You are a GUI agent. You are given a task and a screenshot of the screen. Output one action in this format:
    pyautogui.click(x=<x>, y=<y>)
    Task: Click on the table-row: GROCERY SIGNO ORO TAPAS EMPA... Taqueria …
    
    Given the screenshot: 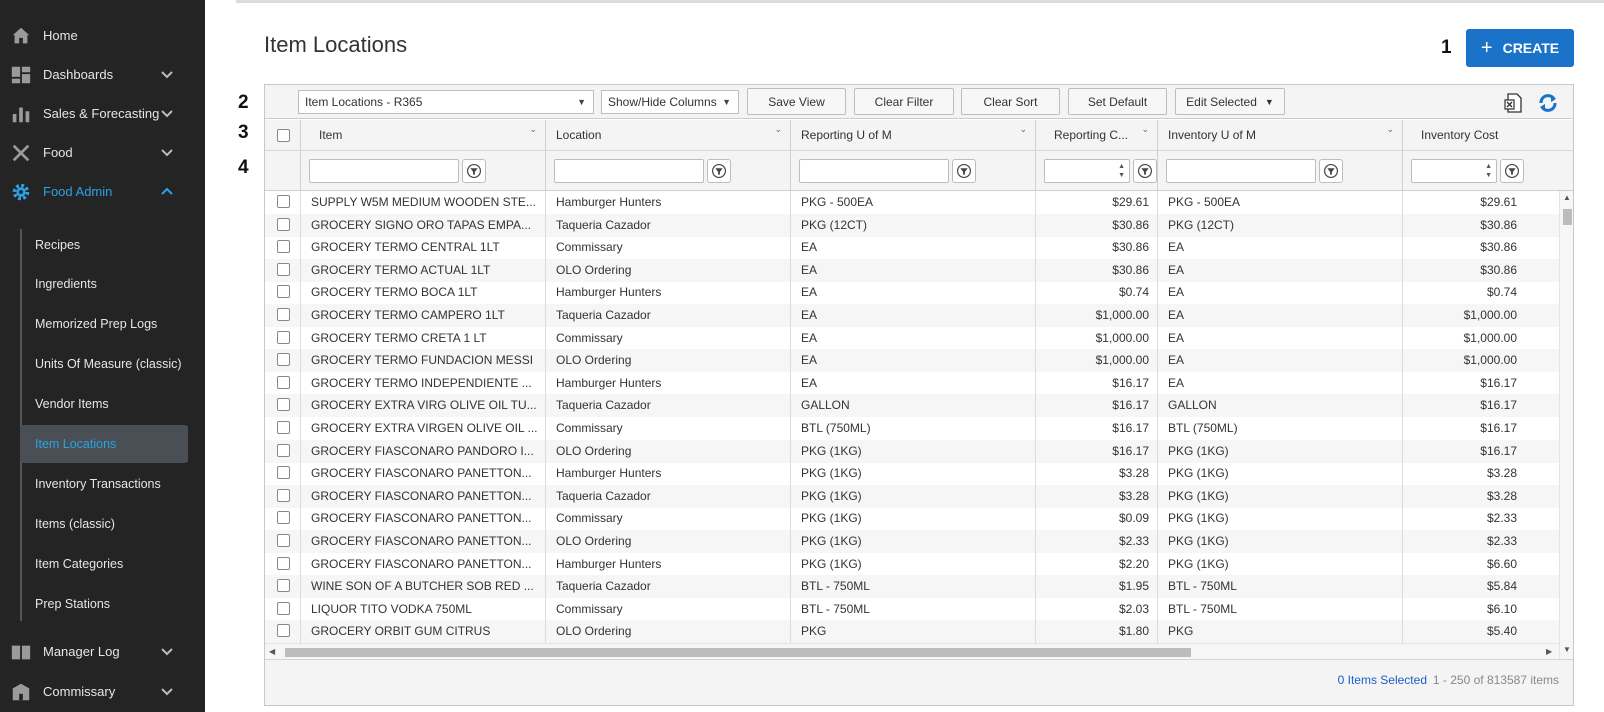 What is the action you would take?
    pyautogui.click(x=912, y=225)
    